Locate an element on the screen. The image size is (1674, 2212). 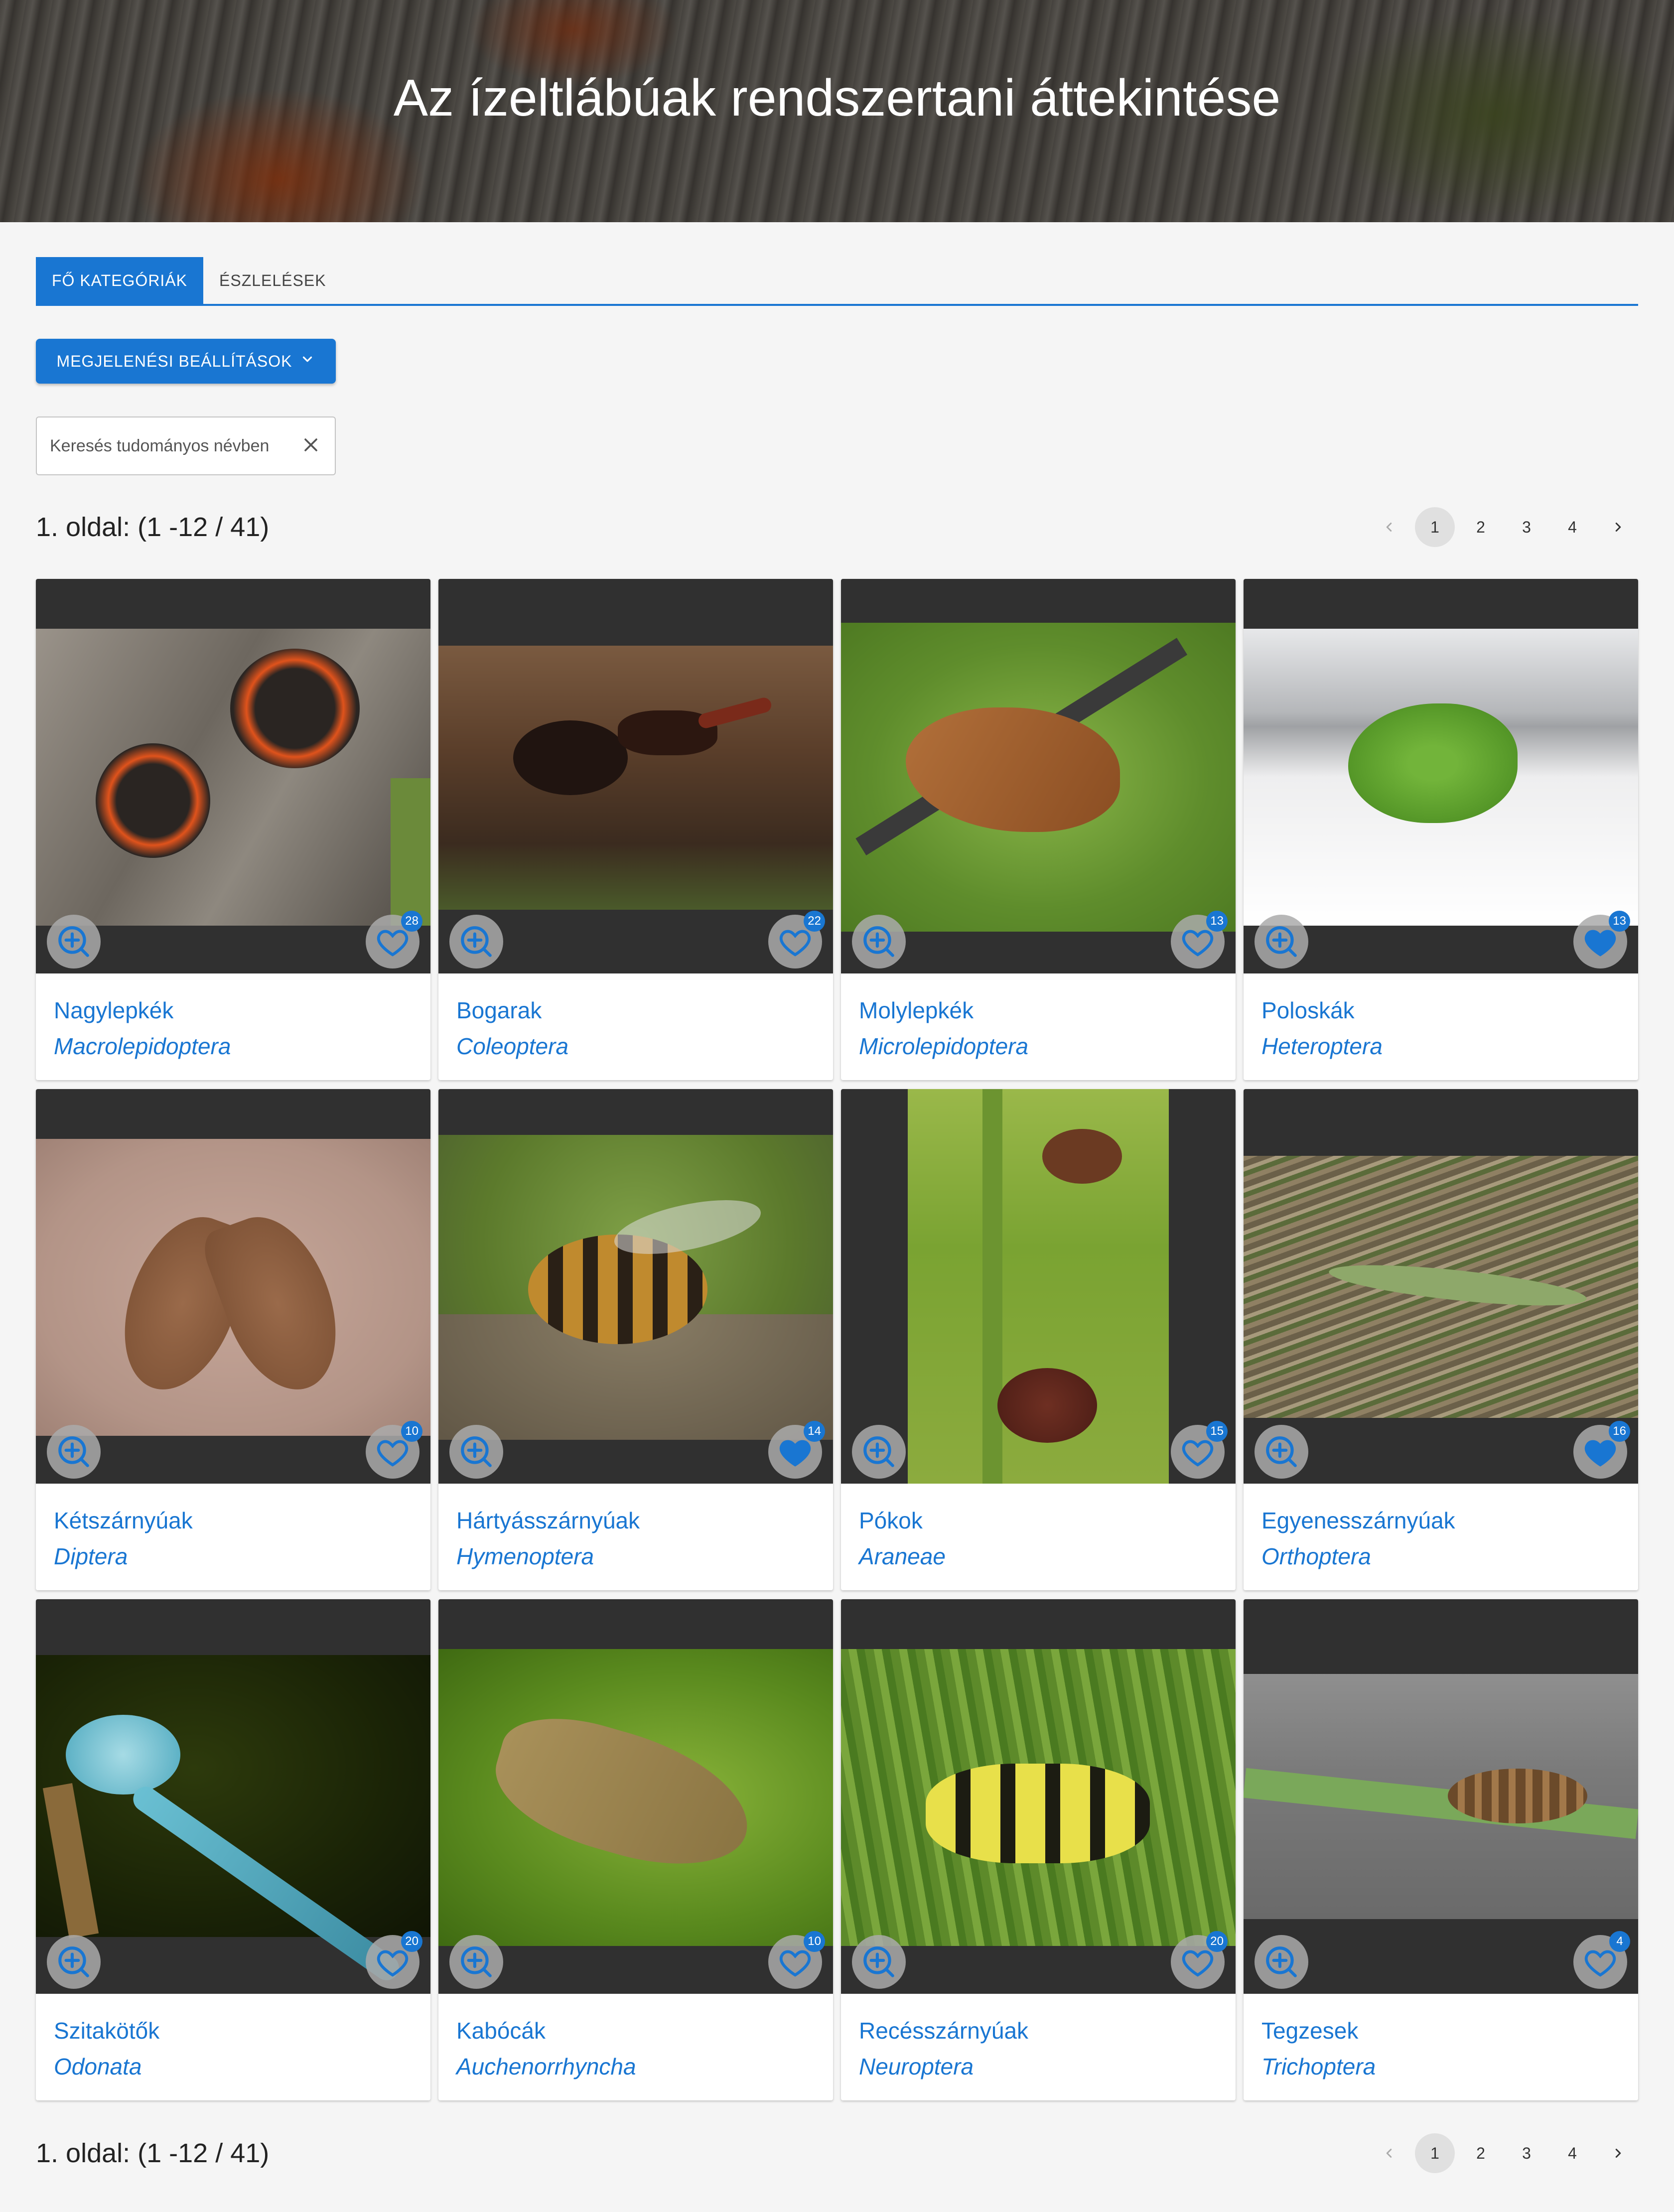
scientific-name-link: Neuroptera is located at coordinates (1038, 2066).